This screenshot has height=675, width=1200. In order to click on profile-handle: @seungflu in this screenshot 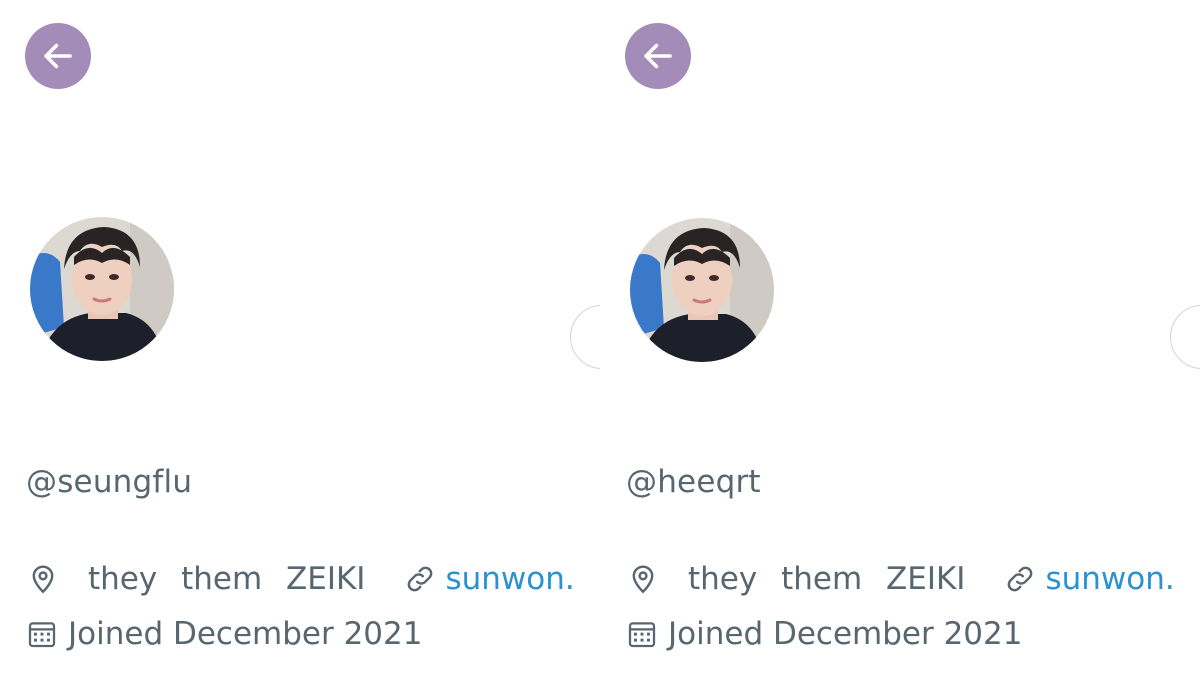, I will do `click(109, 482)`.